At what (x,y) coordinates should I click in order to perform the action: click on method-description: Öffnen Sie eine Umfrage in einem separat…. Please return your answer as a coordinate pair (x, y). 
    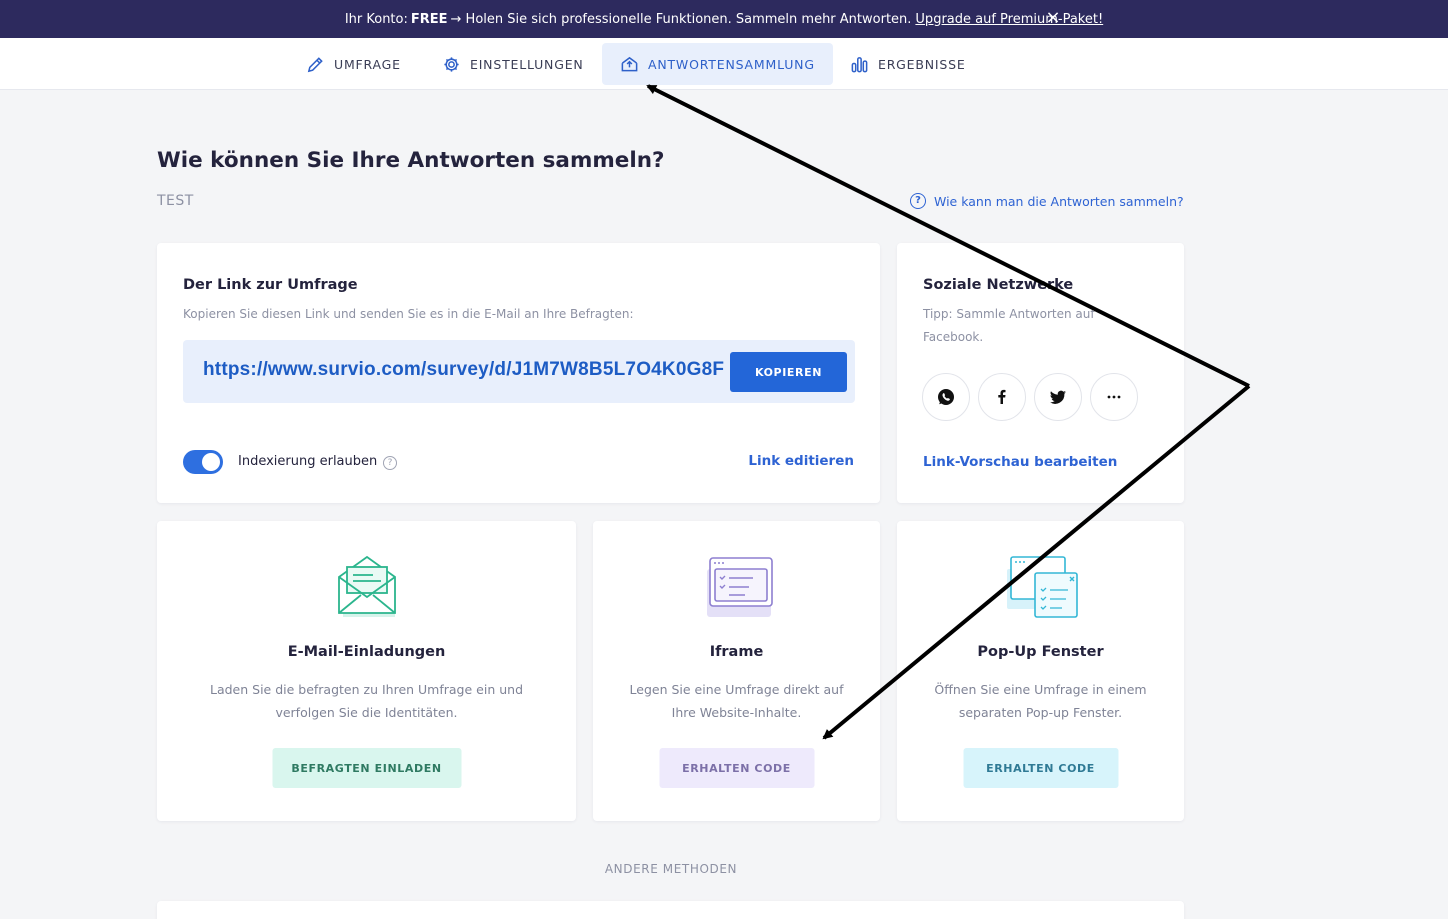
    Looking at the image, I should click on (1040, 701).